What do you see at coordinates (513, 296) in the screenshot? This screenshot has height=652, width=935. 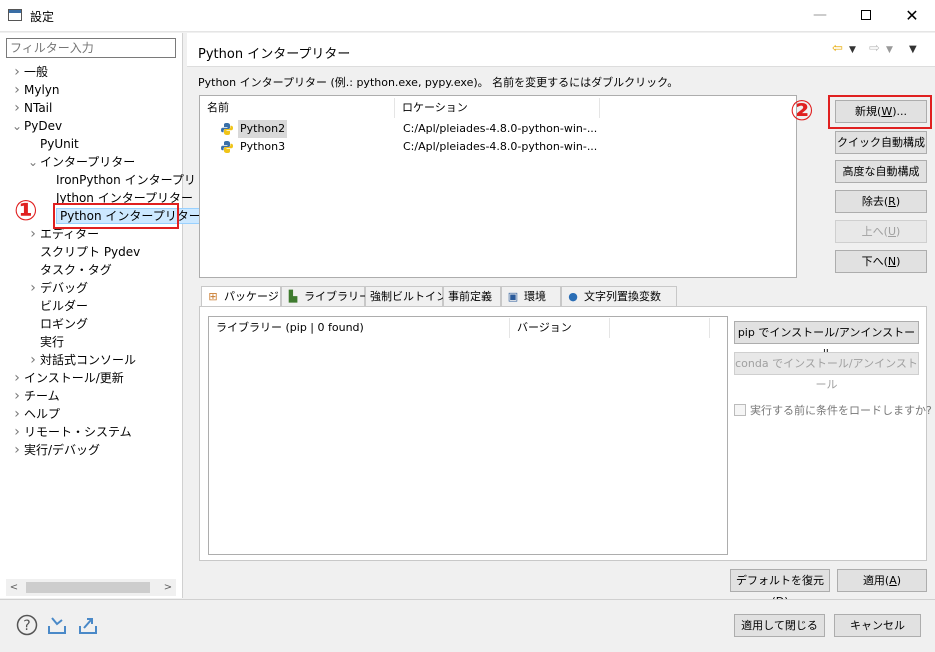 I see `environment-icon: ▣` at bounding box center [513, 296].